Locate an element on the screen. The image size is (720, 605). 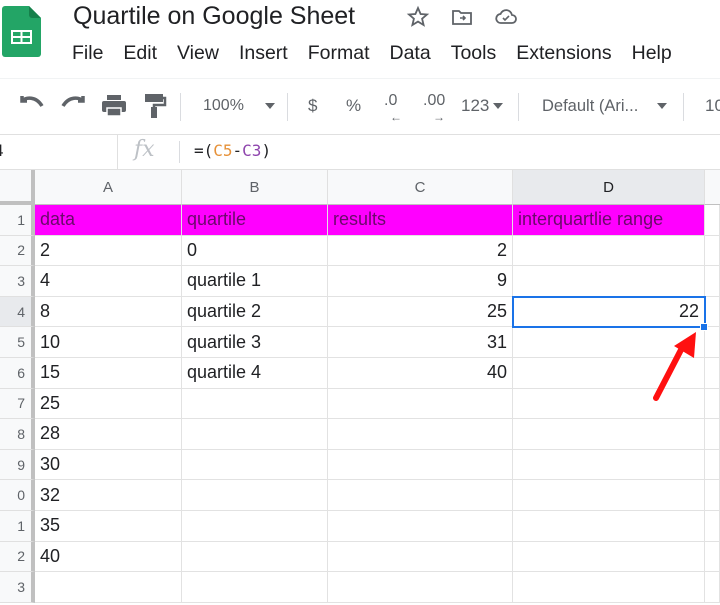
row-header-3: 3 is located at coordinates (17, 281).